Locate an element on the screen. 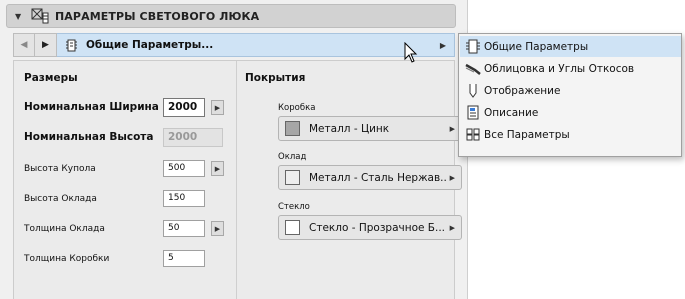 Image resolution: width=685 pixels, height=299 pixels. glass-surface-picker: Стекло - Прозрачное Б... ▶ is located at coordinates (370, 227).